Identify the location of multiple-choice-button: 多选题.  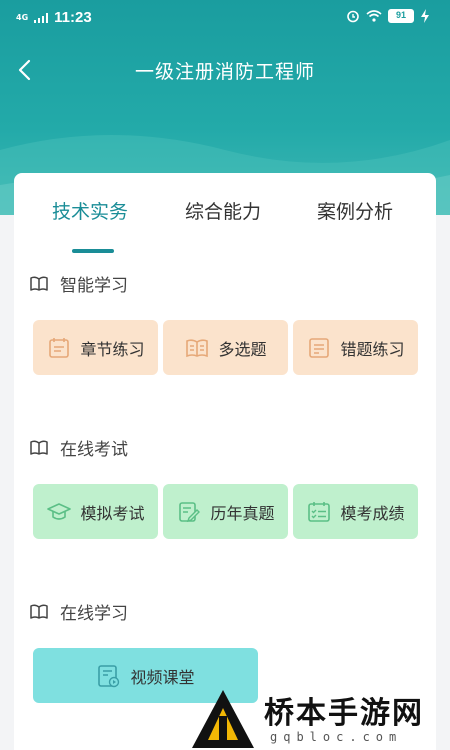
(225, 347).